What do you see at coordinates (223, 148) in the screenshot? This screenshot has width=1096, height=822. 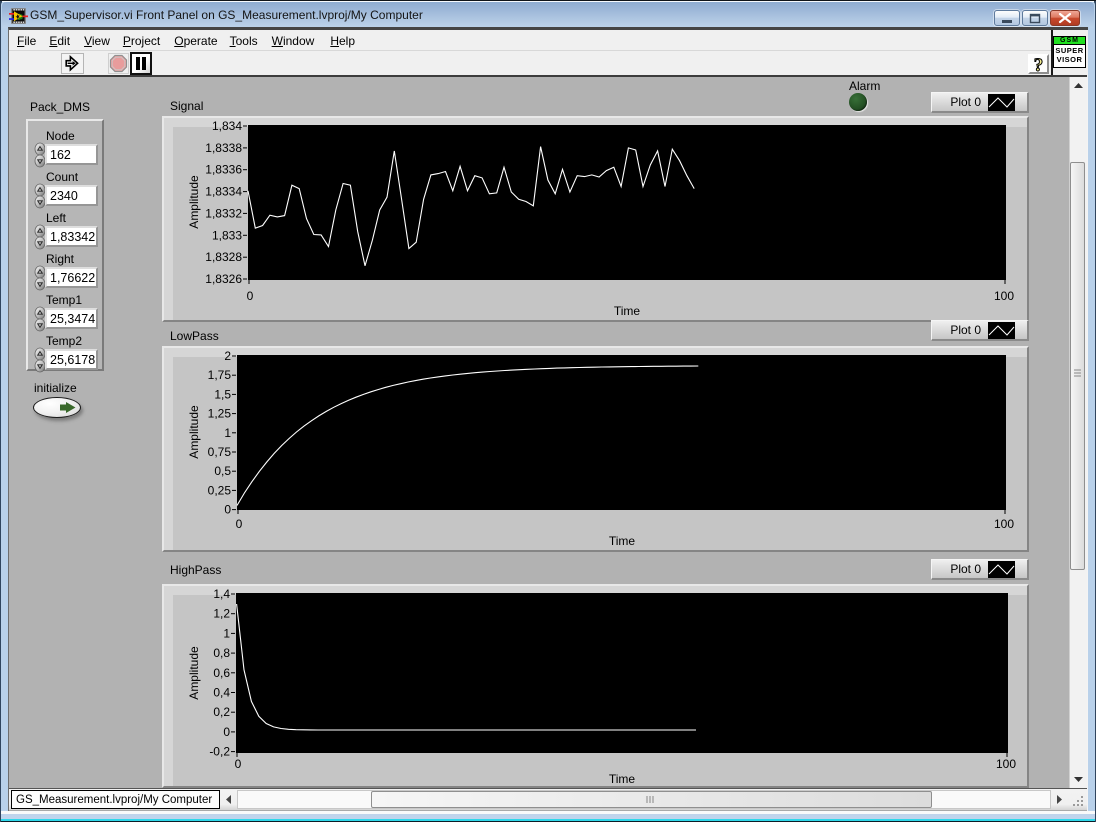 I see `svg-text: 1,8338` at bounding box center [223, 148].